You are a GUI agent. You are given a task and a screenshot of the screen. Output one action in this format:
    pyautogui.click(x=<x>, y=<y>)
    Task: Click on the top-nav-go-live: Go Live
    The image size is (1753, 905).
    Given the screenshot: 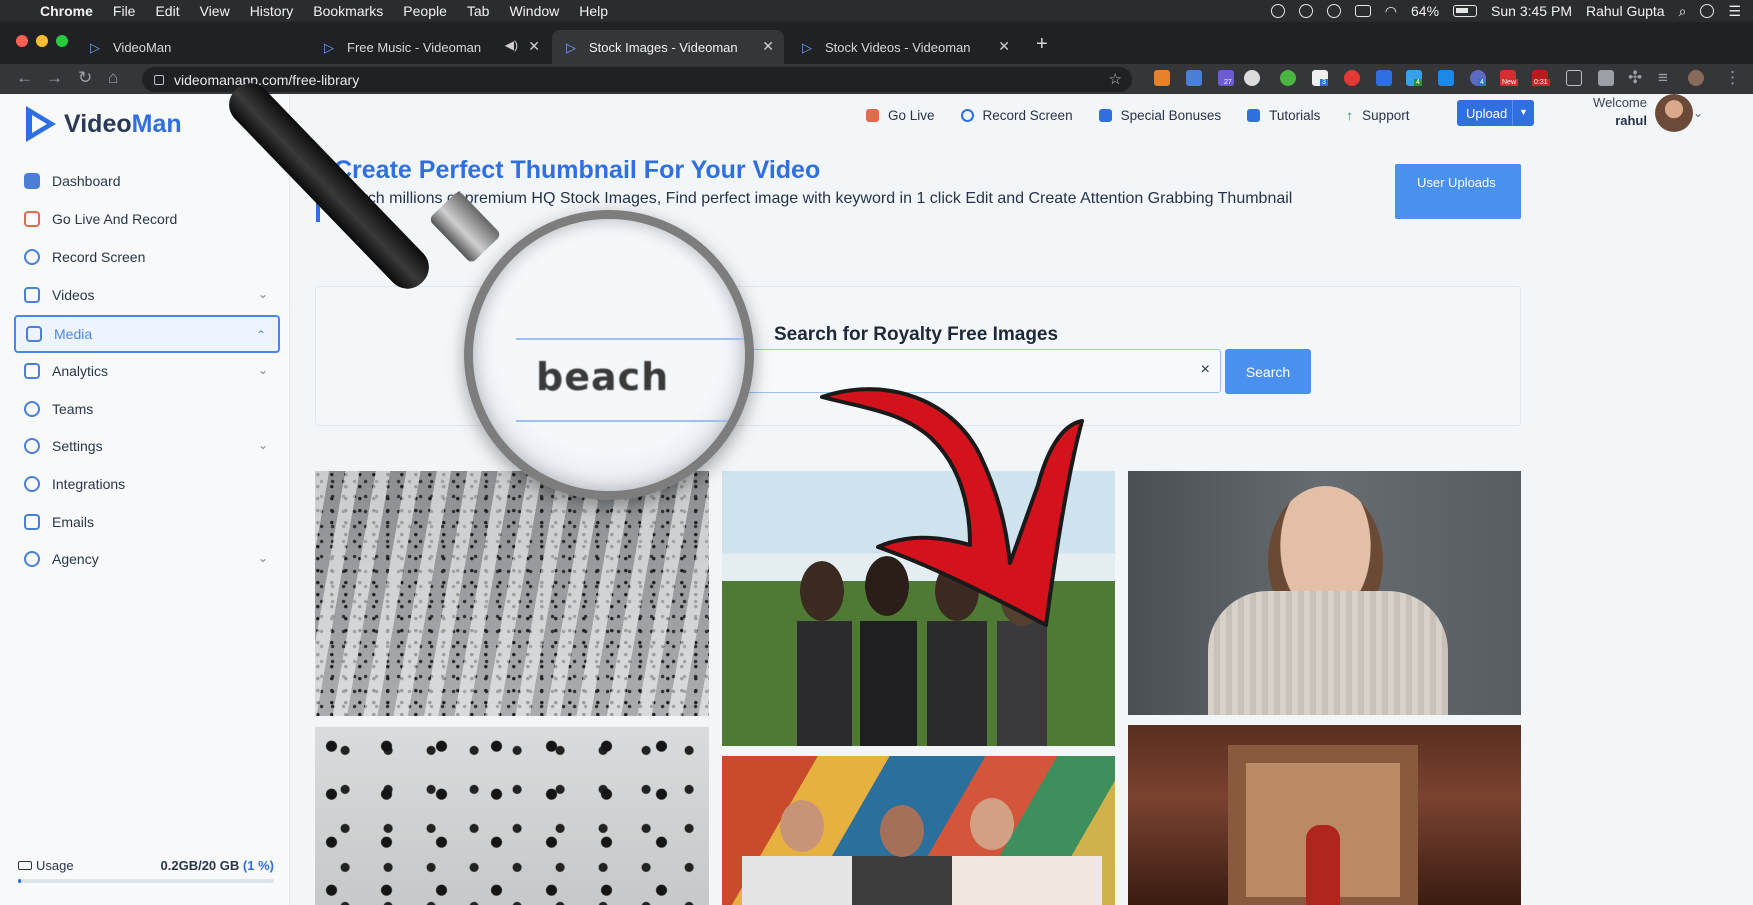 What is the action you would take?
    pyautogui.click(x=900, y=115)
    